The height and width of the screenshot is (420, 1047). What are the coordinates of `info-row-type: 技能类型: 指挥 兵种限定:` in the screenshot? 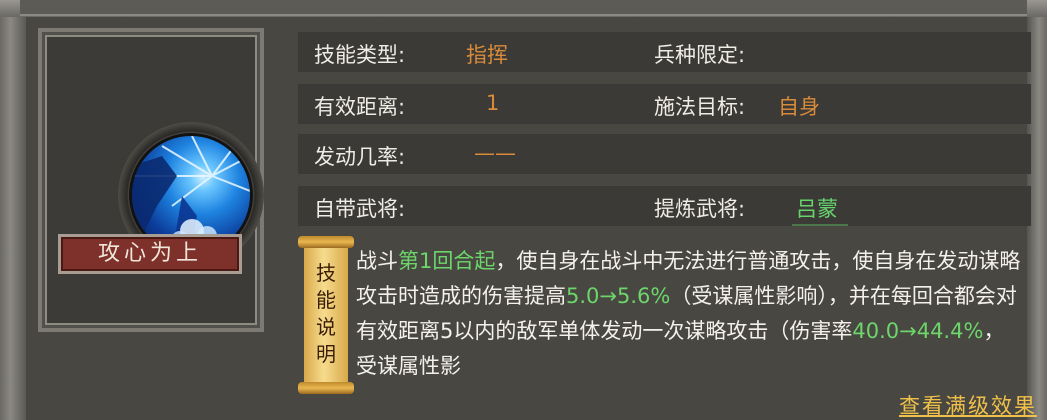 It's located at (664, 52).